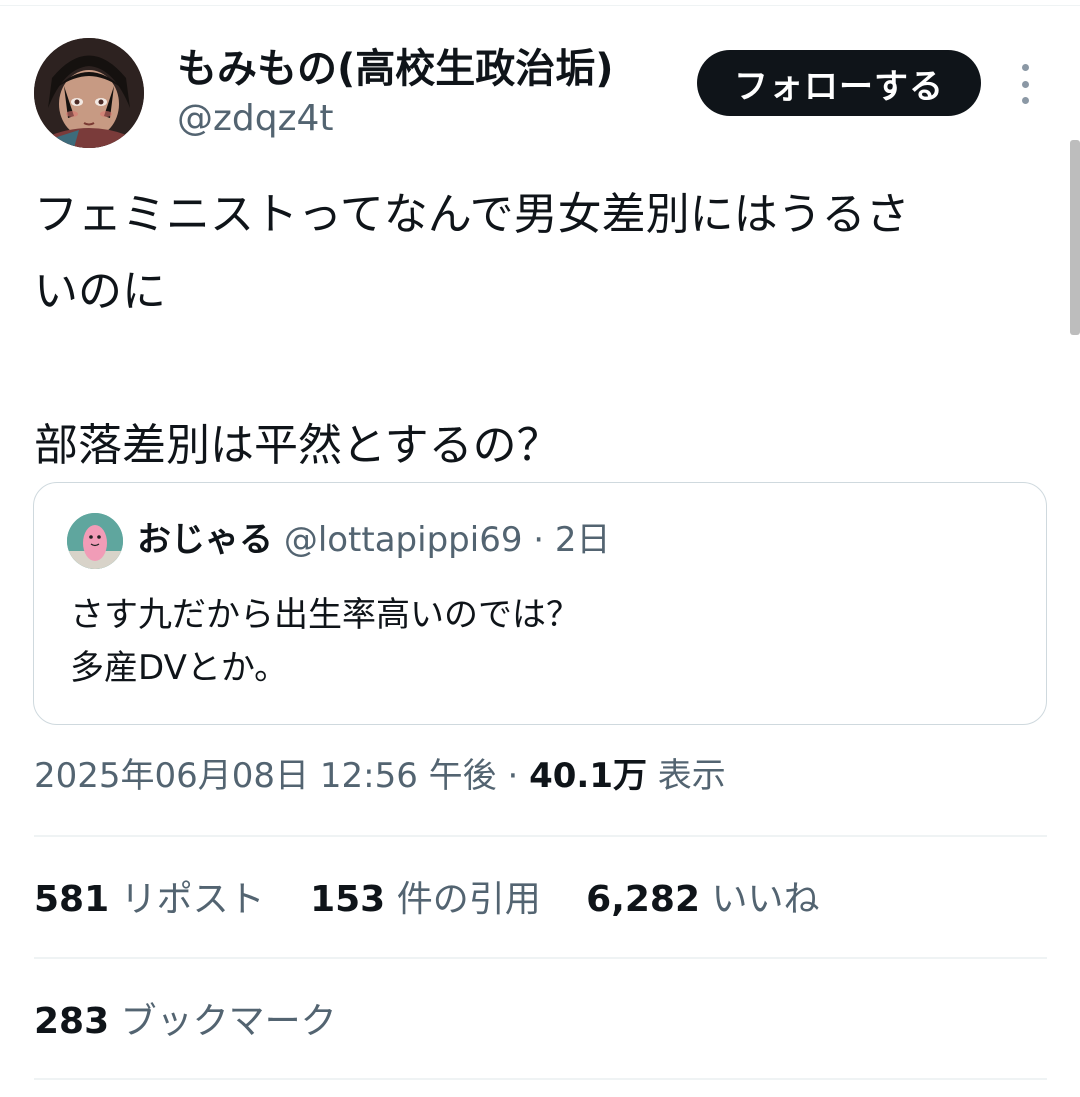 This screenshot has height=1097, width=1080. I want to click on author-display-name: もみもの(高校生政治垢), so click(395, 69).